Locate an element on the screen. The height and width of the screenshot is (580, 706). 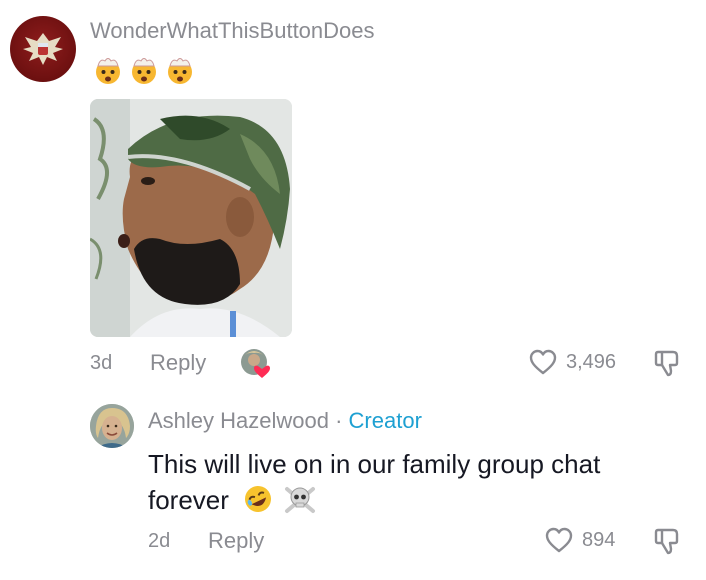
creator-name-line: Ashley Hazelwood · Creator is located at coordinates (285, 421).